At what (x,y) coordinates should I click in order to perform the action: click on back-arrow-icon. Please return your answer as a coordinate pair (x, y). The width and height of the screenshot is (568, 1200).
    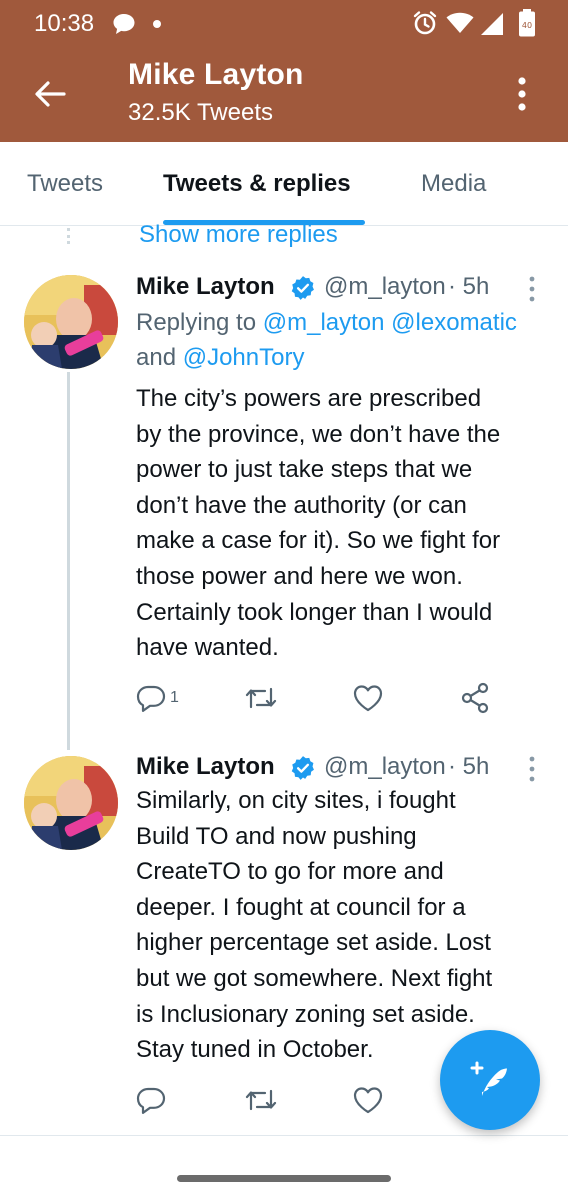
    Looking at the image, I should click on (50, 94).